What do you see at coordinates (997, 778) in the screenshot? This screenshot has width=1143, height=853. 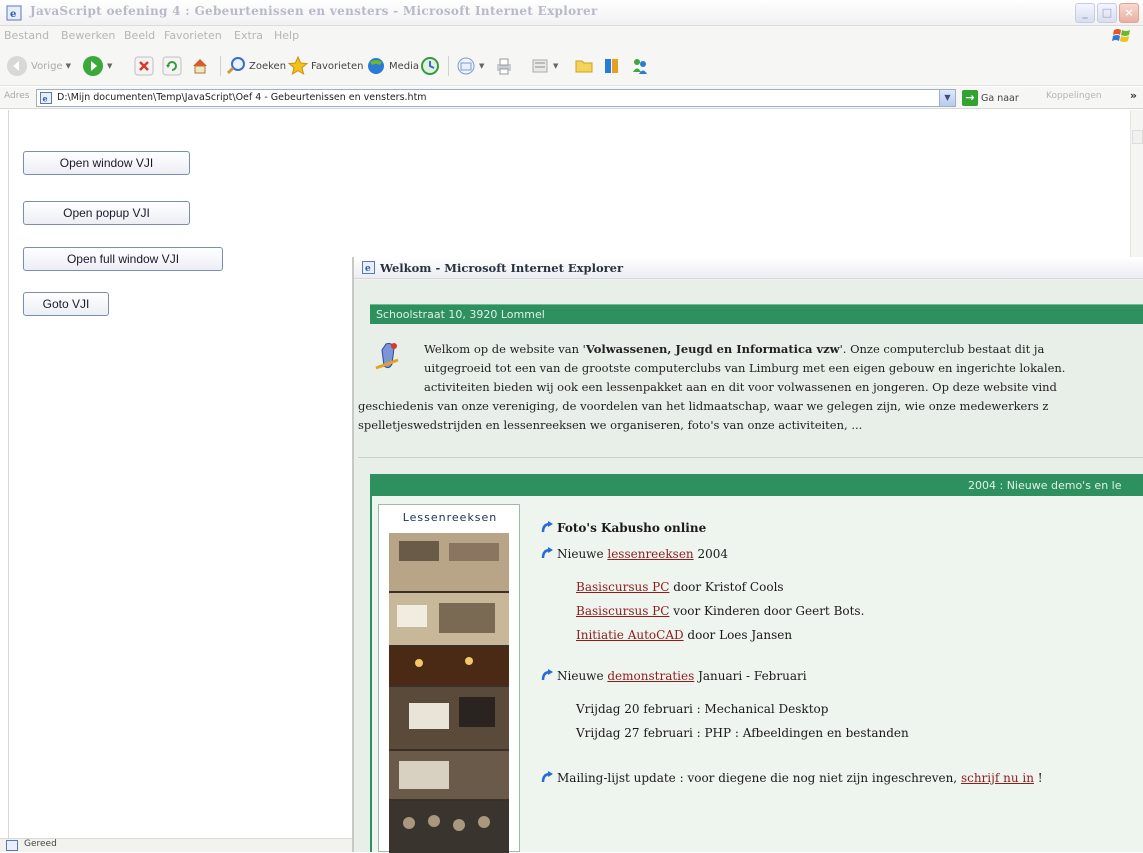 I see `schrijf-nu-in-link: schrijf nu in` at bounding box center [997, 778].